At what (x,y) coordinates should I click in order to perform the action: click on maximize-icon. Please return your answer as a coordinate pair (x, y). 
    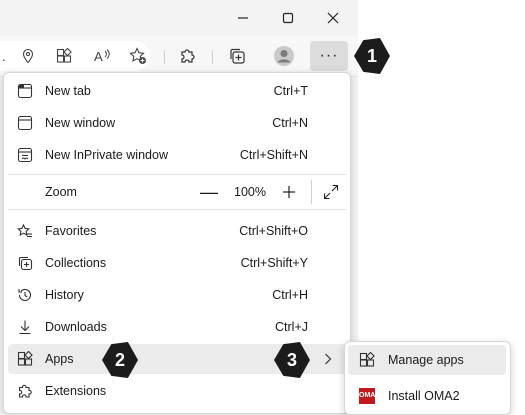
    Looking at the image, I should click on (288, 18).